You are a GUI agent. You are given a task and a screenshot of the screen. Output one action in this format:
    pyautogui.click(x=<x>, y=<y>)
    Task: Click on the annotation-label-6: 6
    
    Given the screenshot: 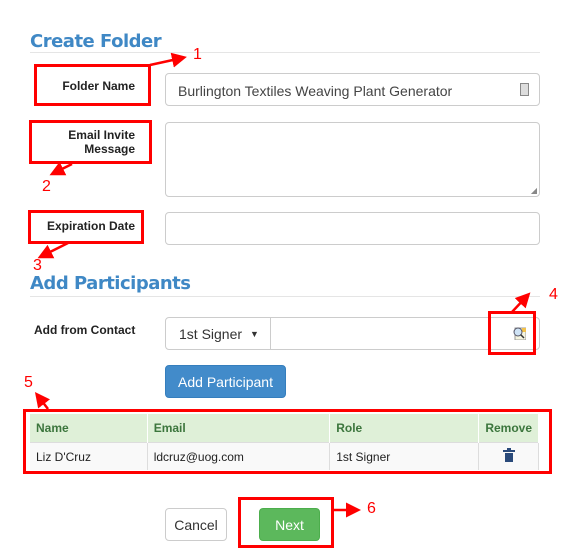 What is the action you would take?
    pyautogui.click(x=371, y=508)
    